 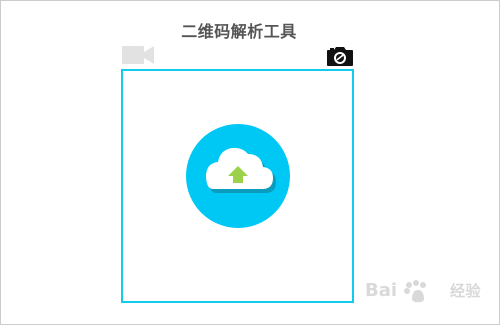 I want to click on cloud-upload-icon, so click(x=238, y=176).